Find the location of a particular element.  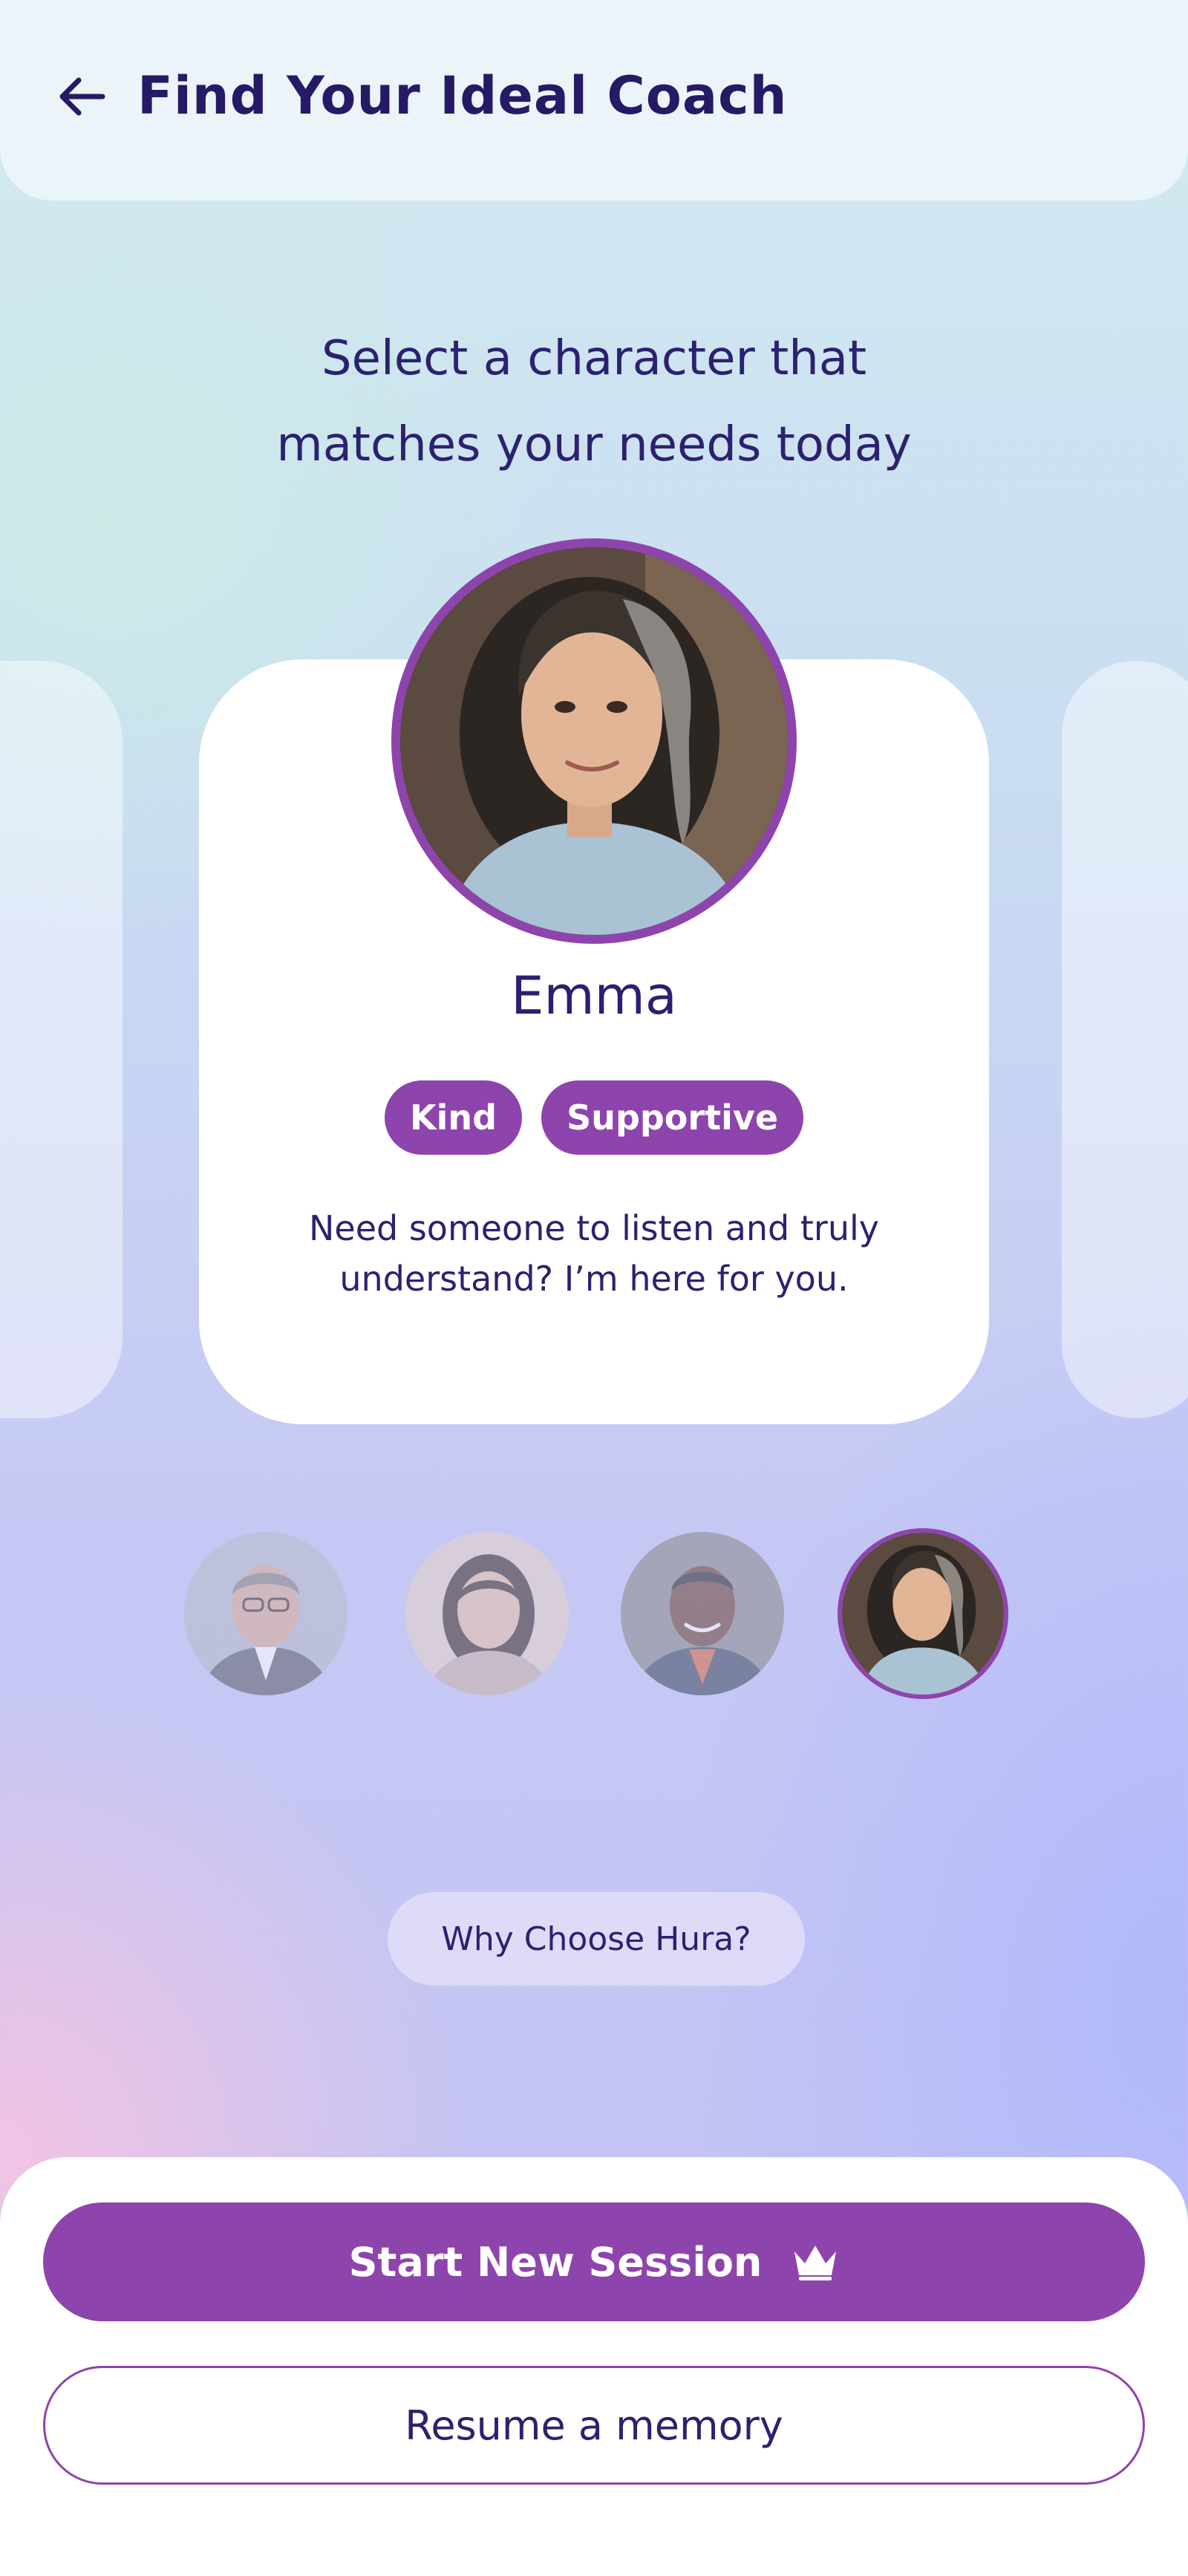

resume-memory-button: Resume a memory is located at coordinates (594, 2425).